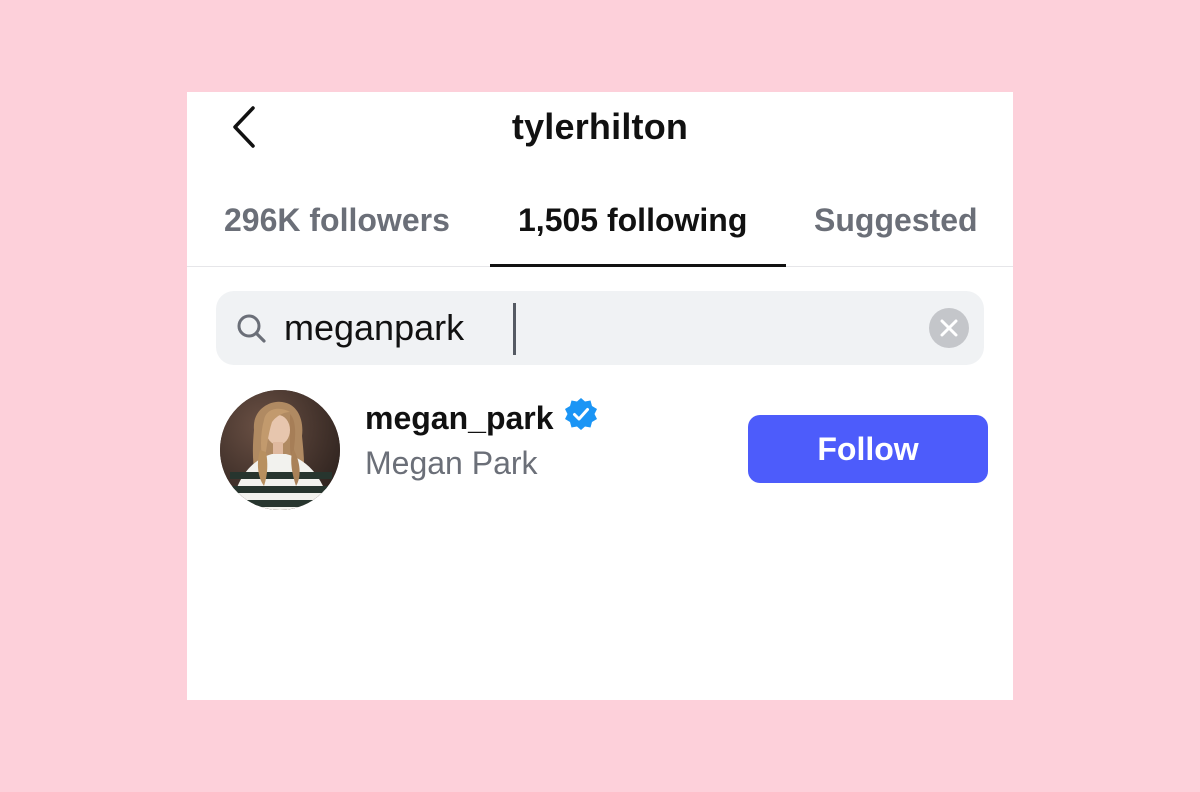 The width and height of the screenshot is (1200, 792). Describe the element at coordinates (896, 220) in the screenshot. I see `tab-suggested: Suggested` at that location.